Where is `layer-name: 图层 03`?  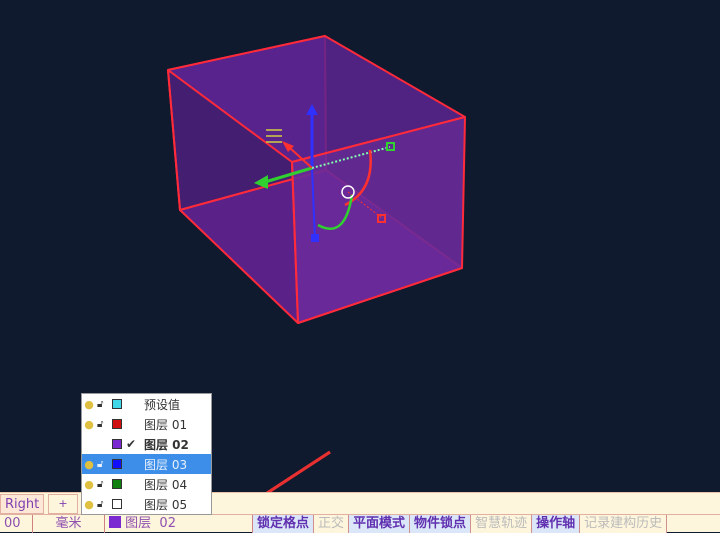
layer-name: 图层 03 is located at coordinates (166, 464).